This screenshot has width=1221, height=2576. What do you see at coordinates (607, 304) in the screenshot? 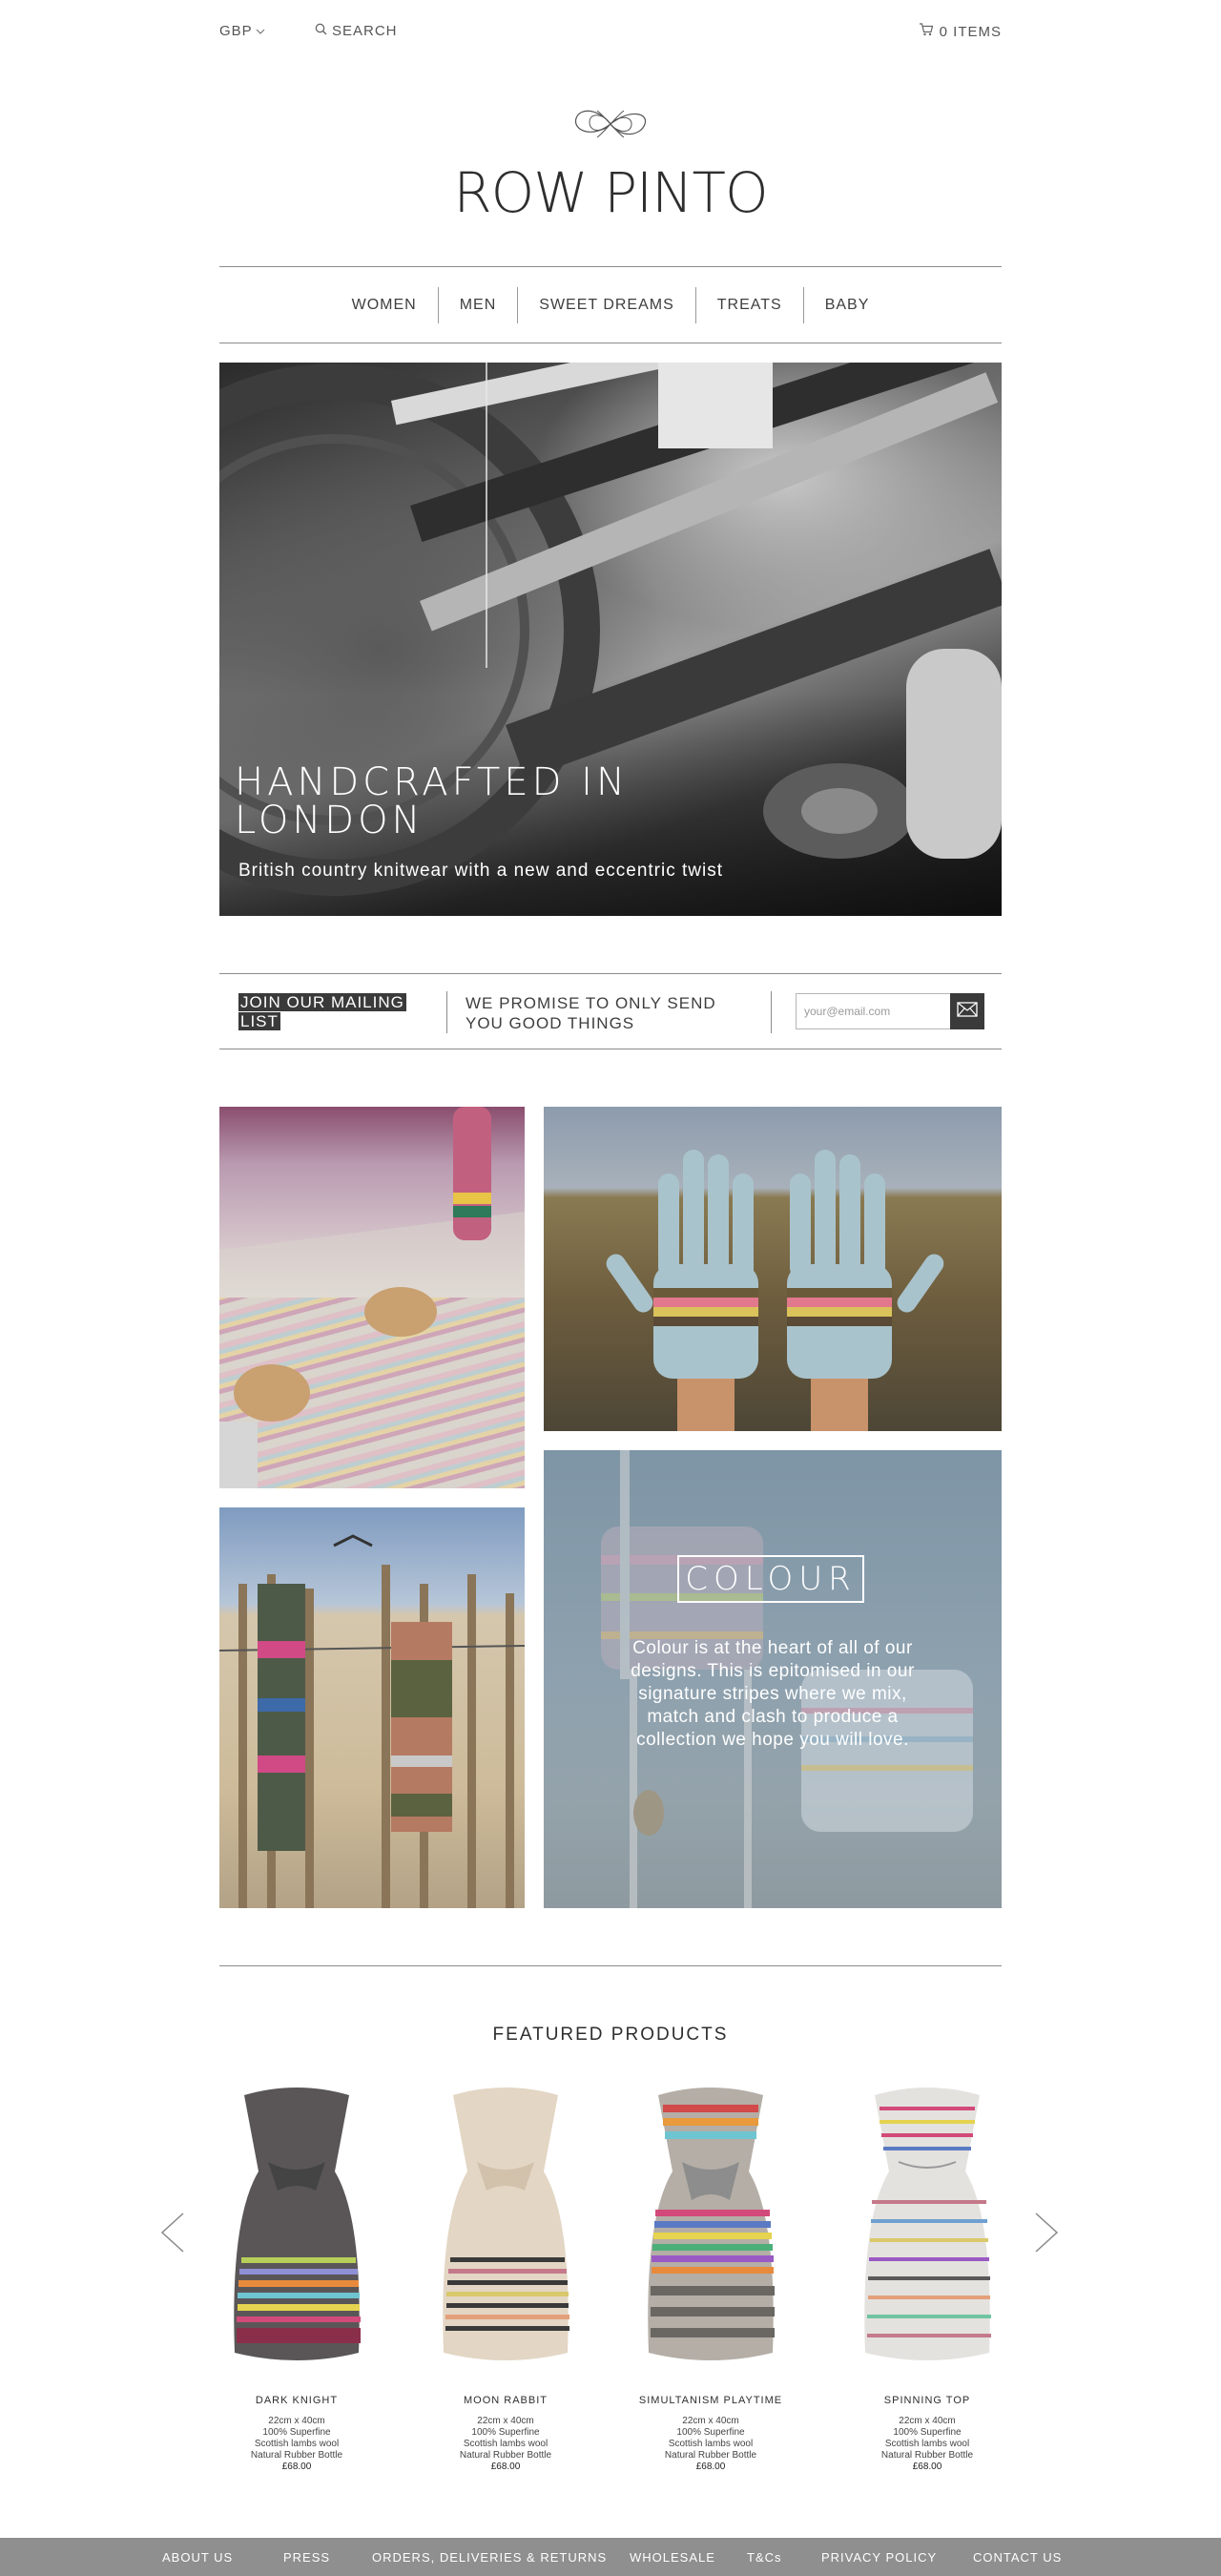
I see `nav-item-sweet-dreams: SWEET DREAMS` at bounding box center [607, 304].